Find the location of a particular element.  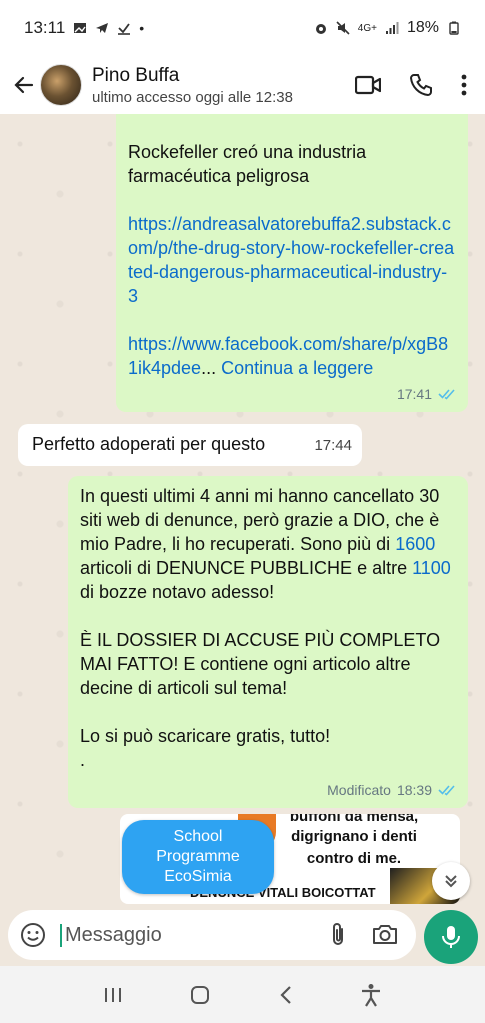

message-text: articoli di DENUNCE PUBBLICHE e altre is located at coordinates (246, 568).